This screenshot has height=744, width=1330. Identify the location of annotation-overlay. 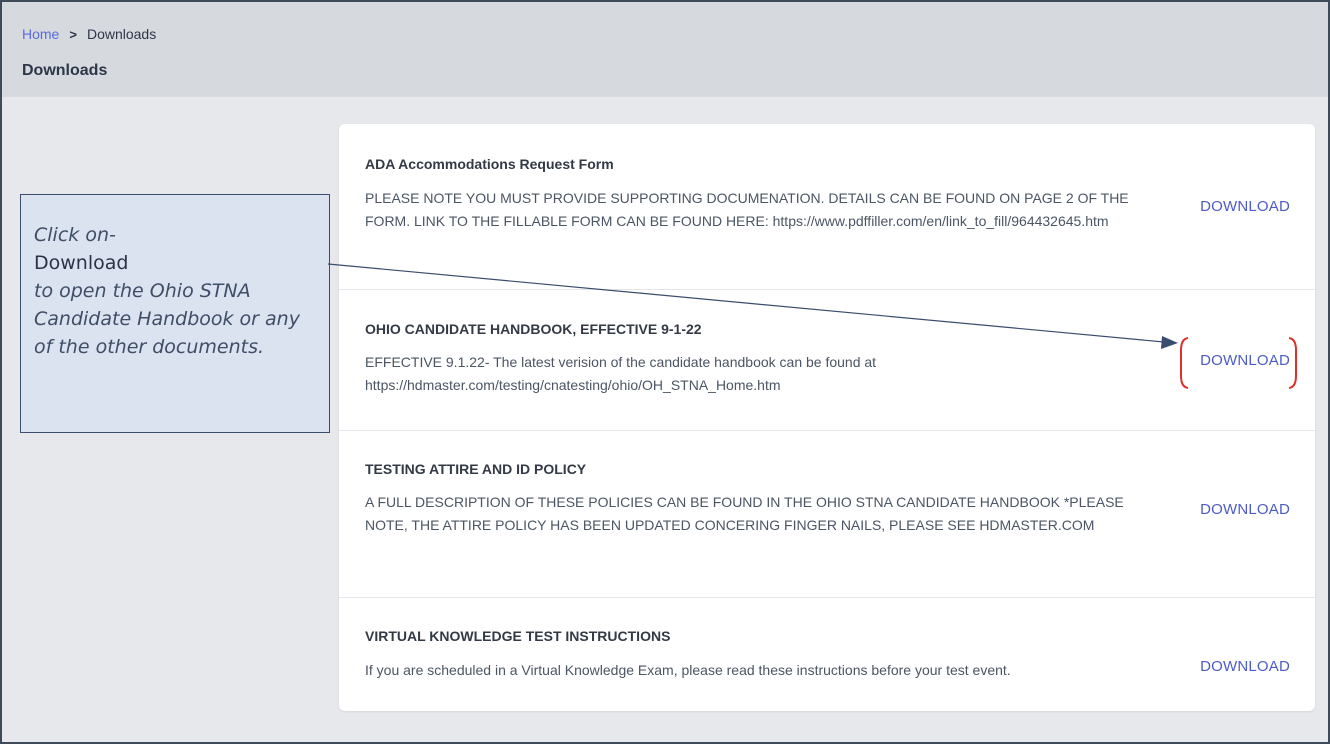
(812, 326).